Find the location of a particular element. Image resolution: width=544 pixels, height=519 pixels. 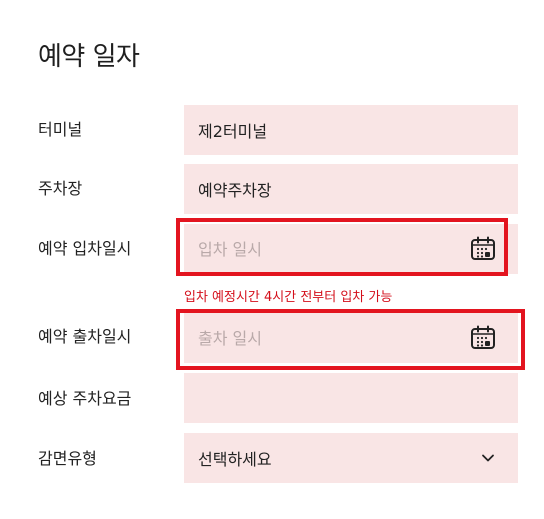

parking-field: 예약주차장 is located at coordinates (351, 189).